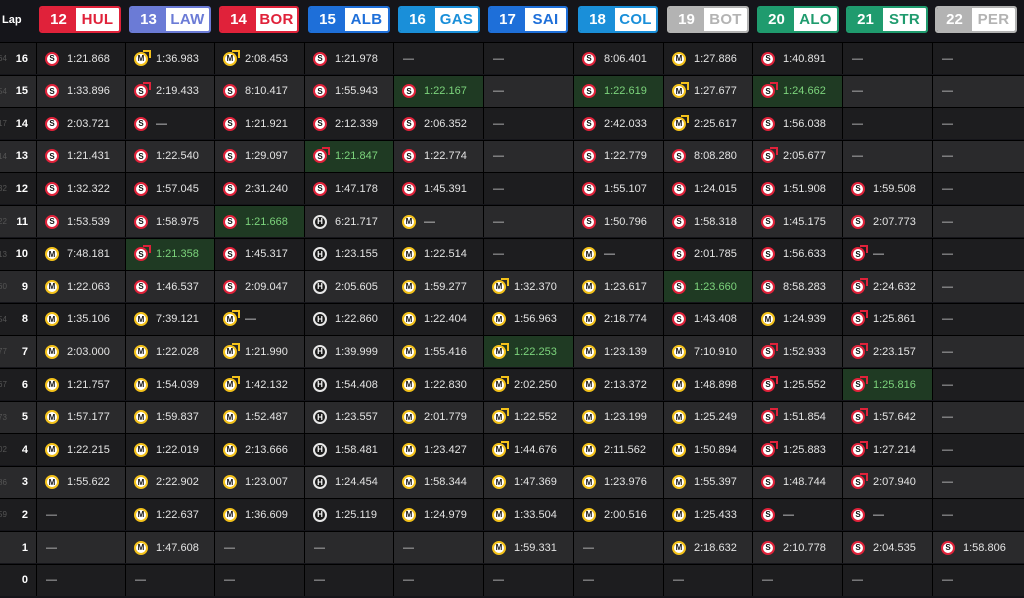  Describe the element at coordinates (259, 384) in the screenshot. I see `lap-time-cell: M 1:42.132` at that location.